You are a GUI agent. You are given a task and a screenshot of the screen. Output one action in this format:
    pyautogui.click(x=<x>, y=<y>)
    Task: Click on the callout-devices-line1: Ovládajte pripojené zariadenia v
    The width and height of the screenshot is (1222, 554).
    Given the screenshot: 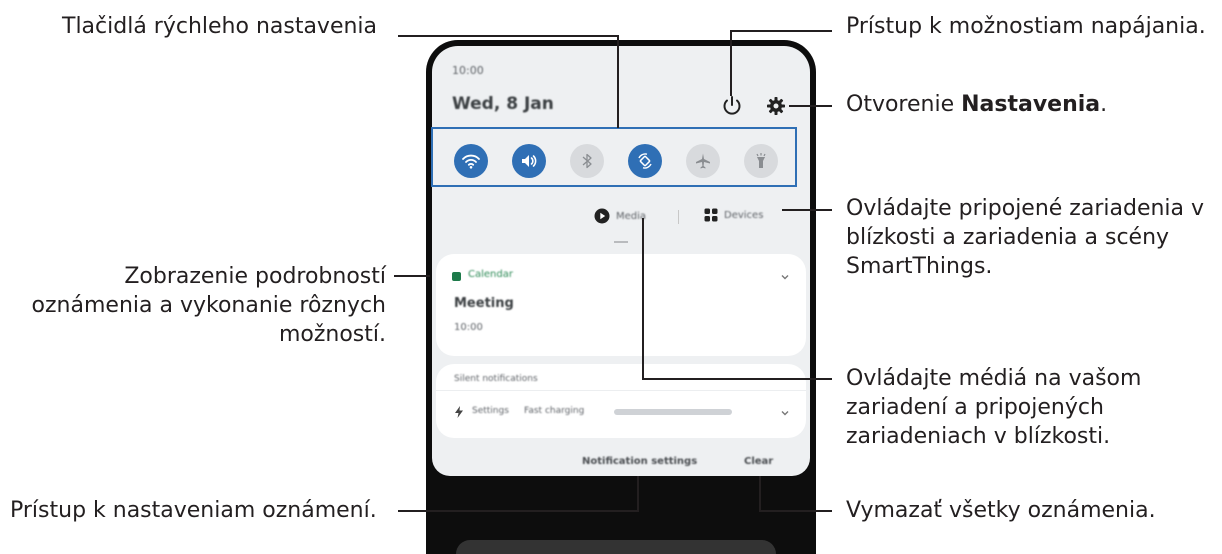 What is the action you would take?
    pyautogui.click(x=1025, y=208)
    